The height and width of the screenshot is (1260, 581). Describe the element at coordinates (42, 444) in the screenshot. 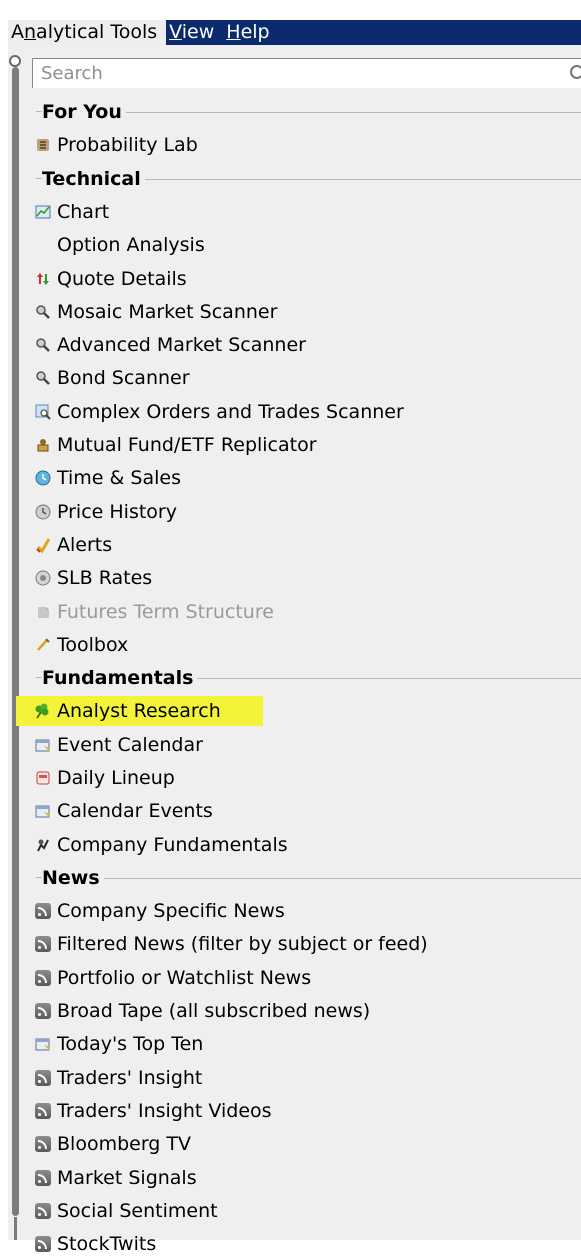

I see `replicator-icon` at that location.